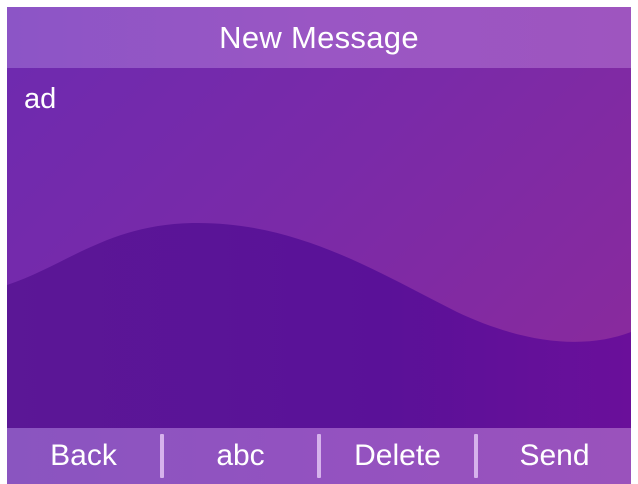 This screenshot has width=638, height=484. Describe the element at coordinates (240, 456) in the screenshot. I see `input-mode-button: abc` at that location.